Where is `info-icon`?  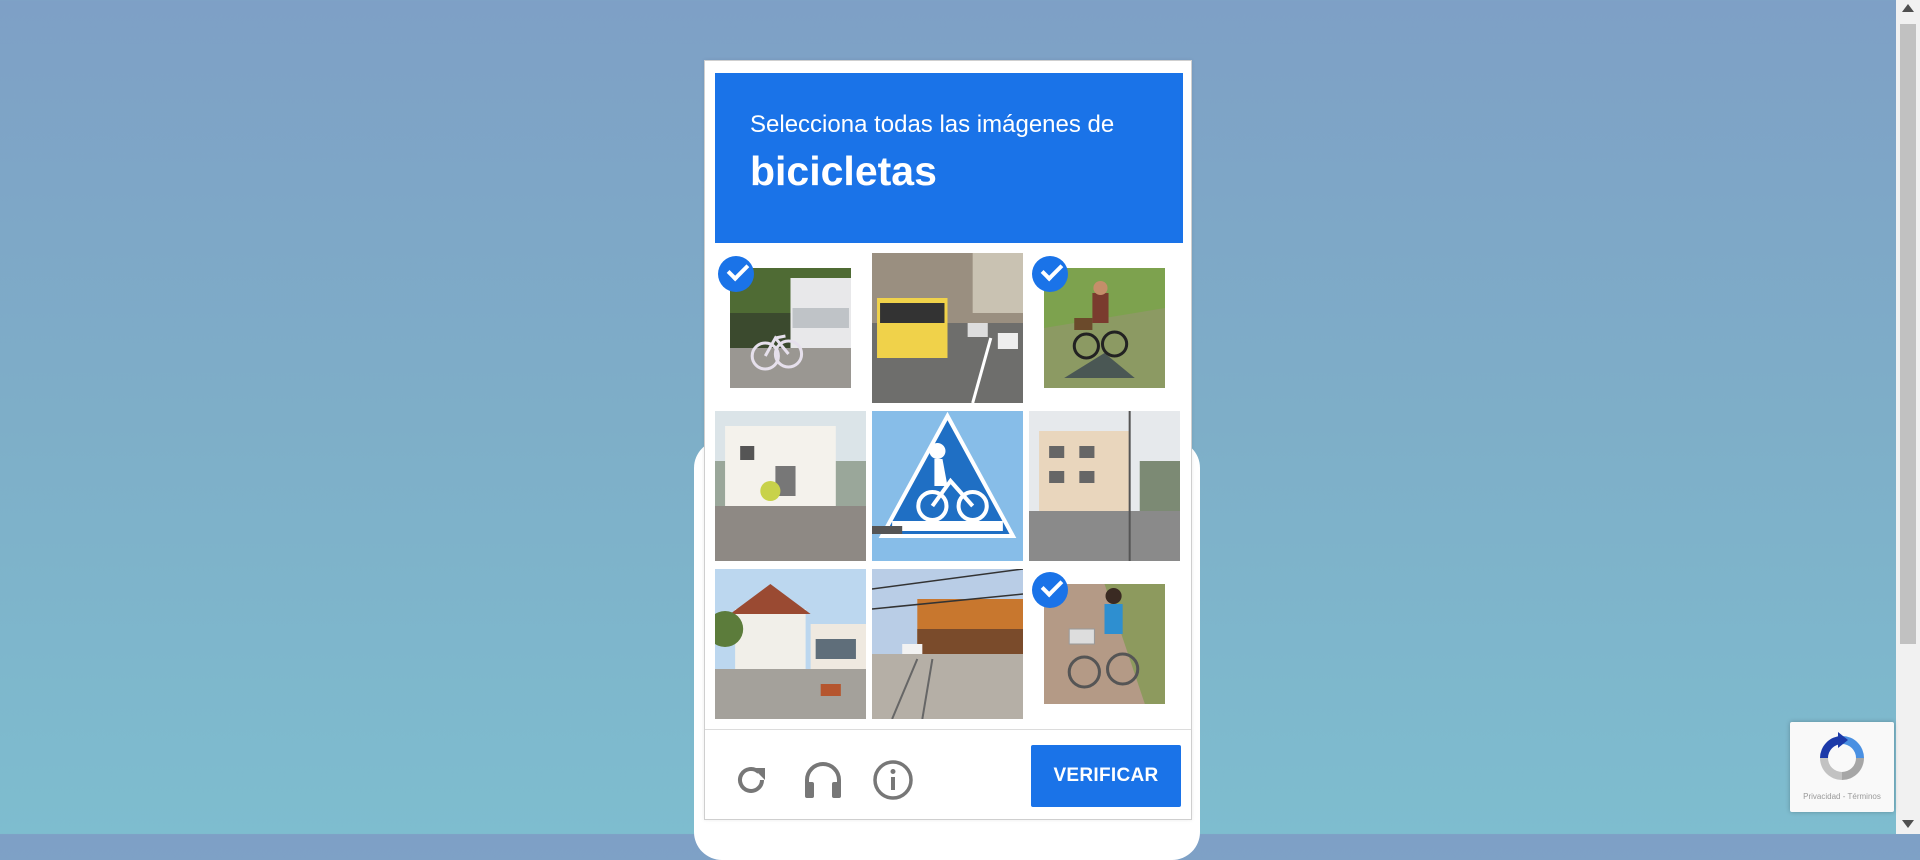 info-icon is located at coordinates (893, 780).